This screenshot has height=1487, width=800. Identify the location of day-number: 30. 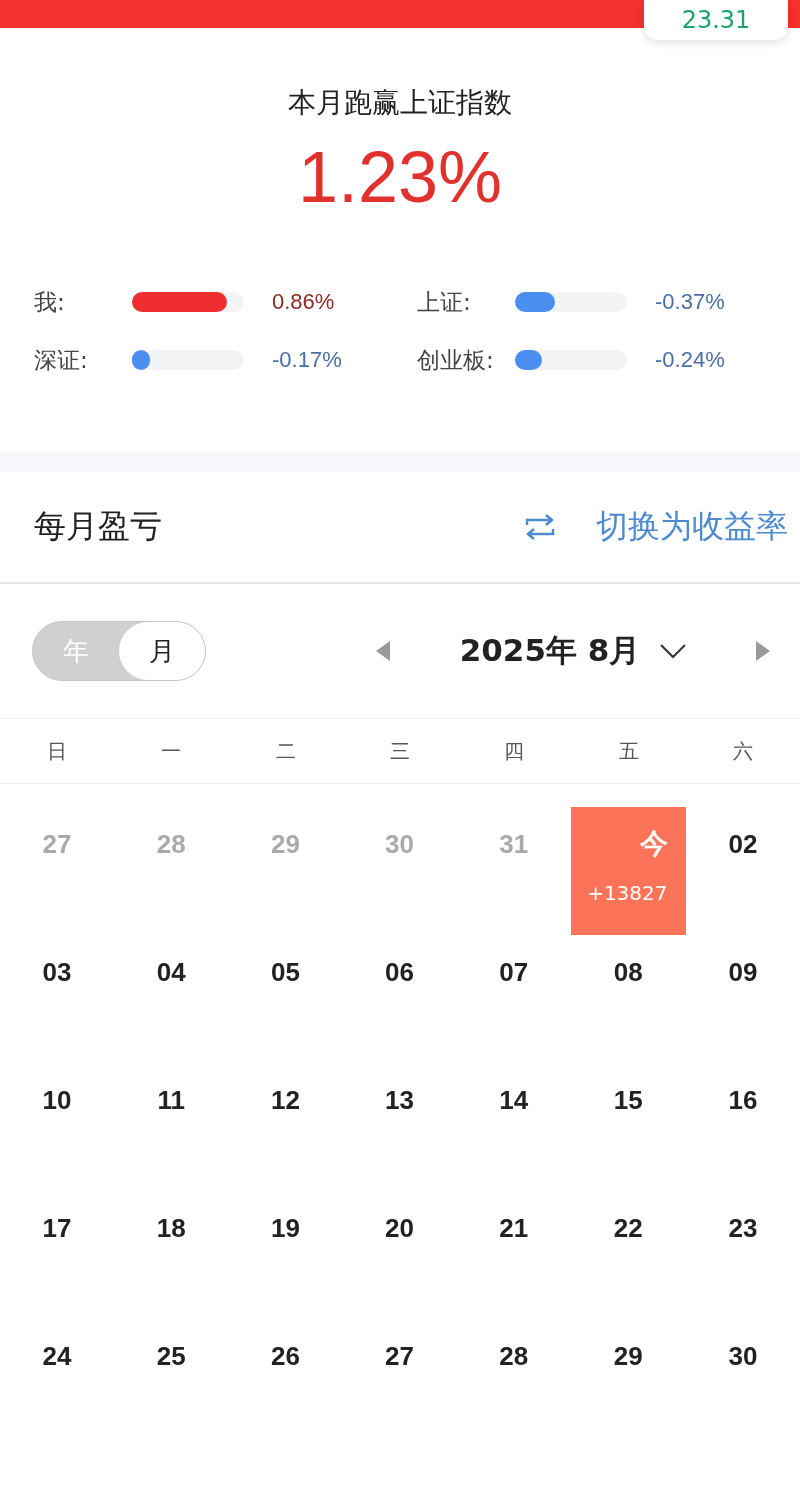
(743, 1356).